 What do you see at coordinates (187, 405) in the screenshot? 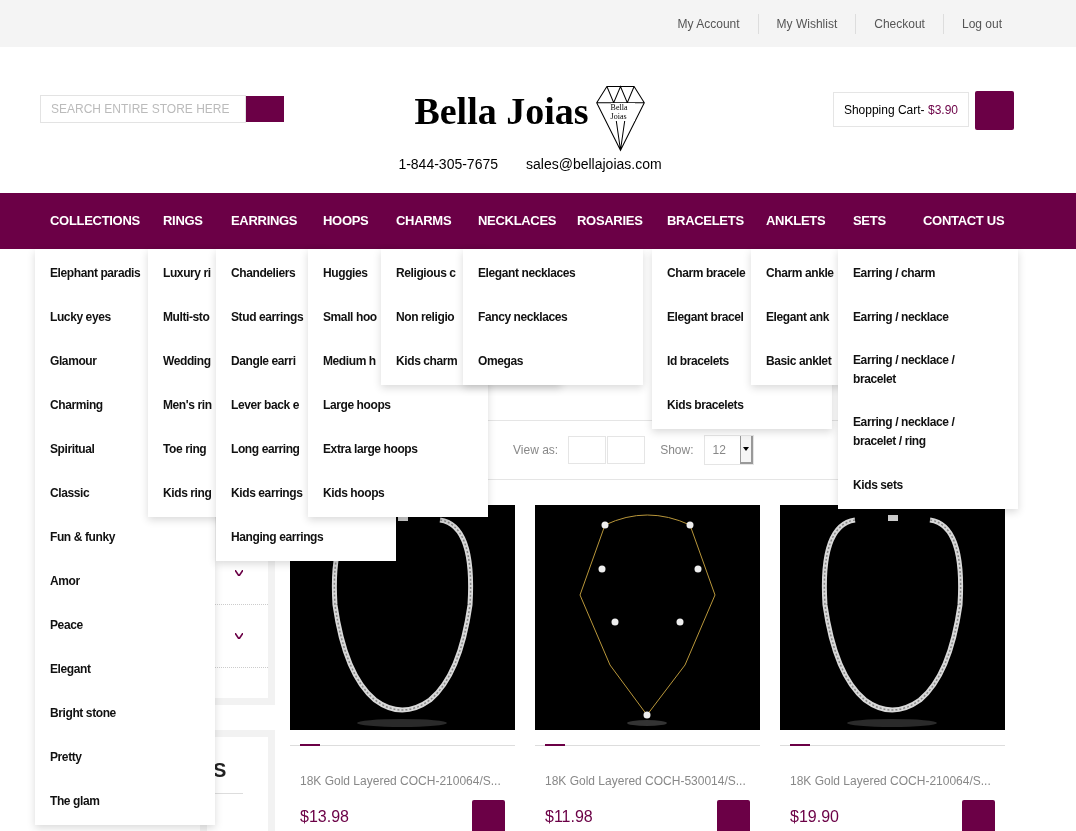
I see `menu-item: Men's rin` at bounding box center [187, 405].